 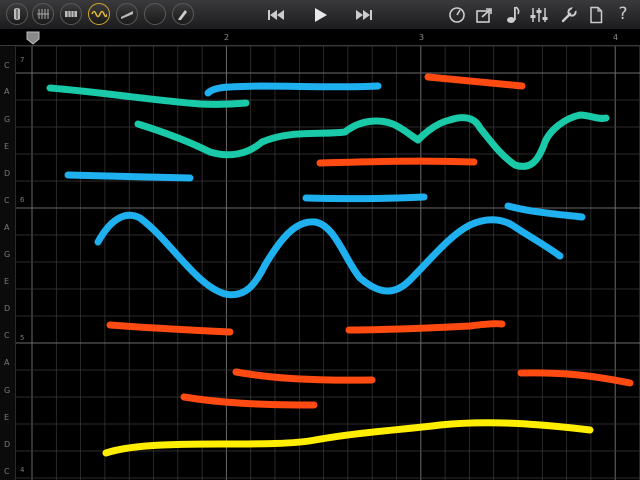 What do you see at coordinates (569, 15) in the screenshot?
I see `wrench-icon` at bounding box center [569, 15].